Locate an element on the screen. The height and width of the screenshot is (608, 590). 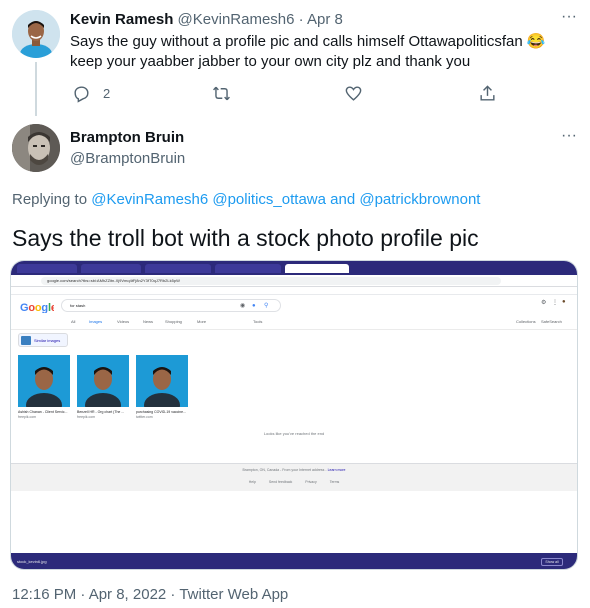
footer-terms: Terms is located at coordinates (334, 482).